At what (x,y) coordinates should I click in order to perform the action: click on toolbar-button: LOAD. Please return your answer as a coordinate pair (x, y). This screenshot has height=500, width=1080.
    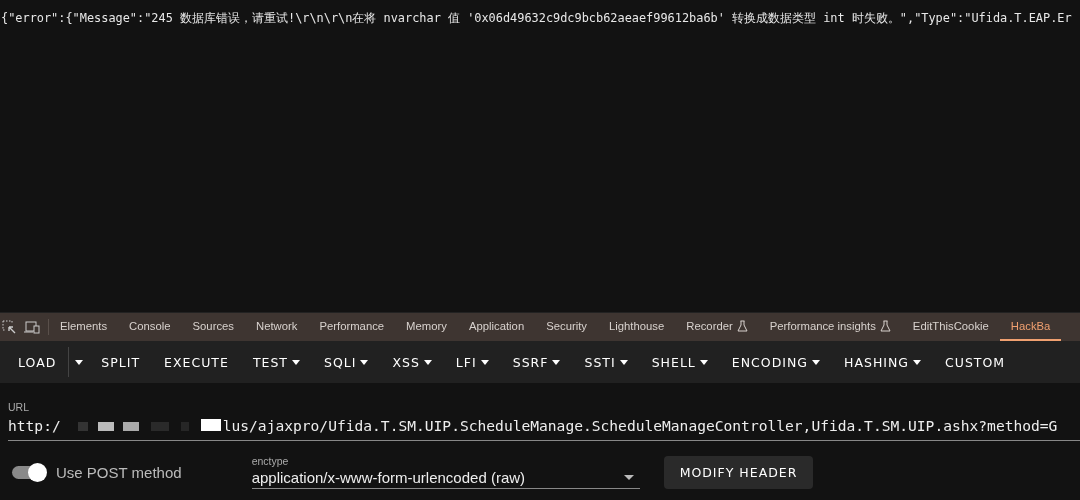
    Looking at the image, I should click on (37, 362).